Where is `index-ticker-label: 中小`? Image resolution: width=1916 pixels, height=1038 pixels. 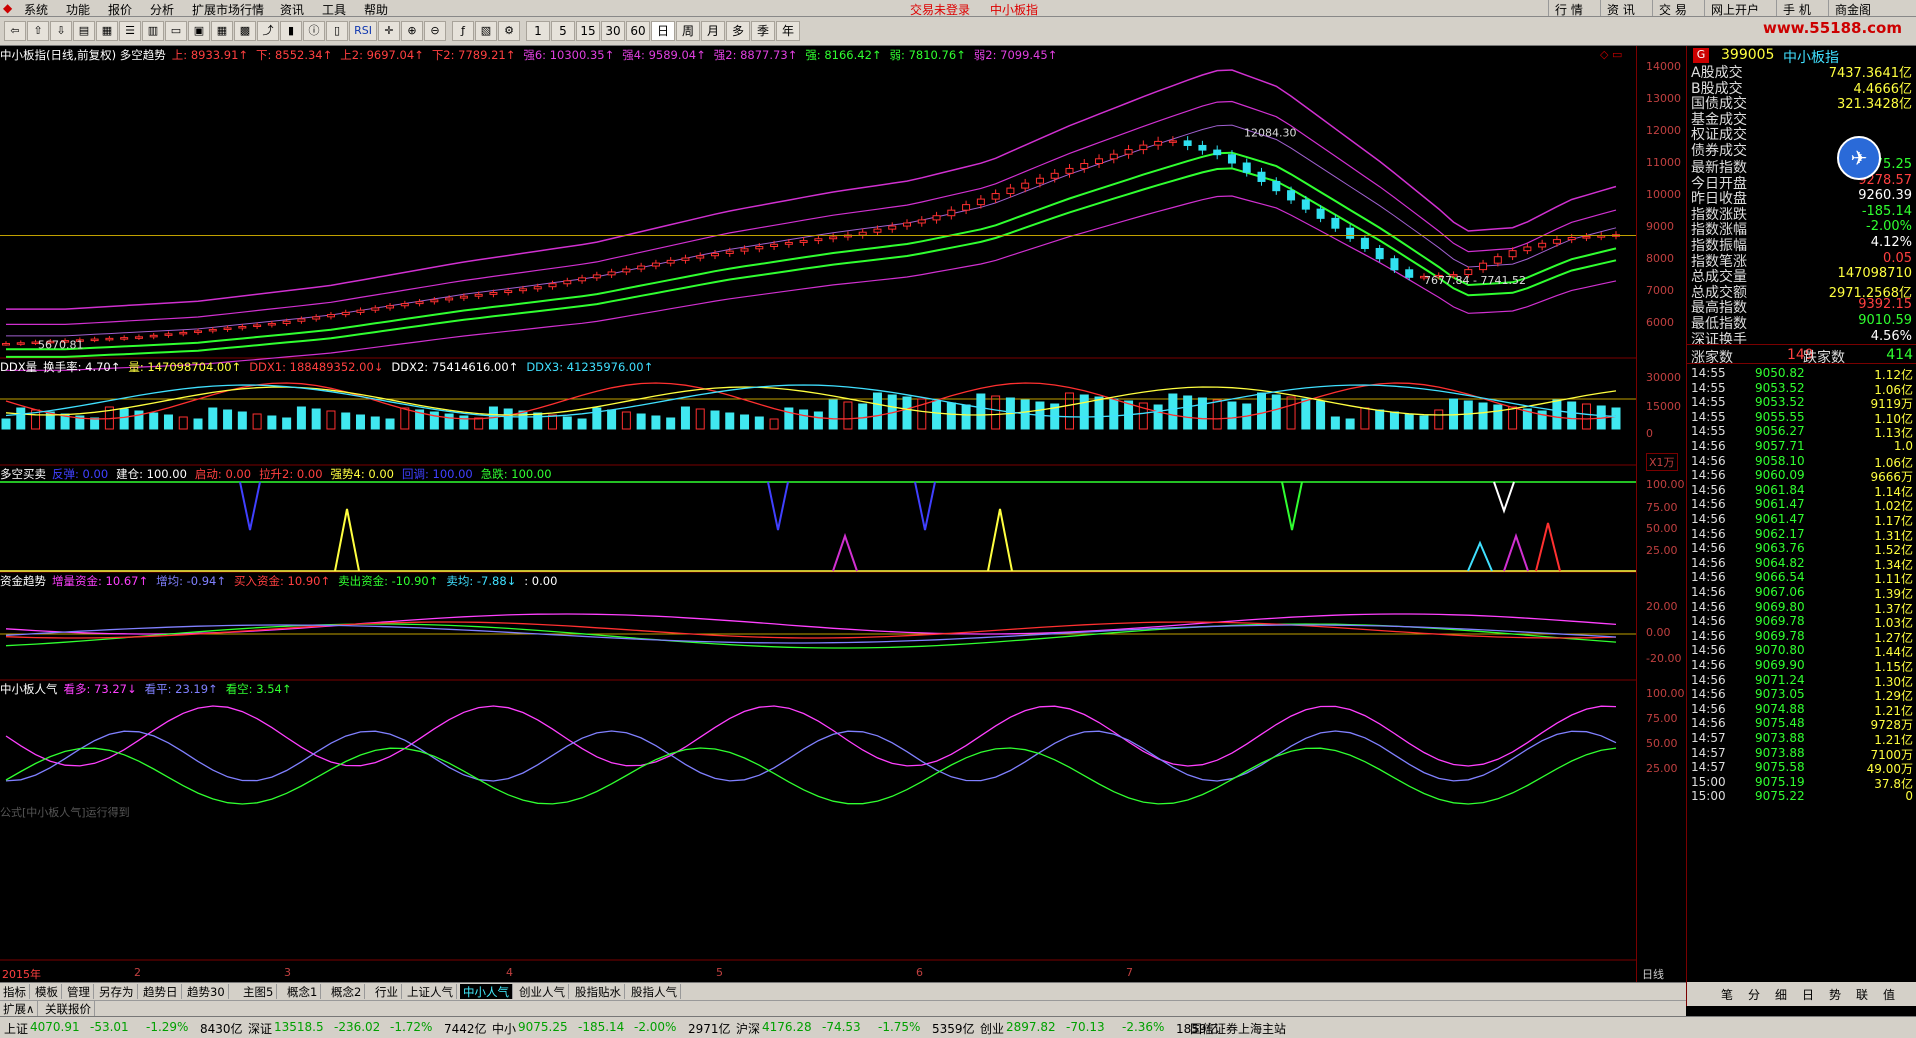 index-ticker-label: 中小 is located at coordinates (504, 1028).